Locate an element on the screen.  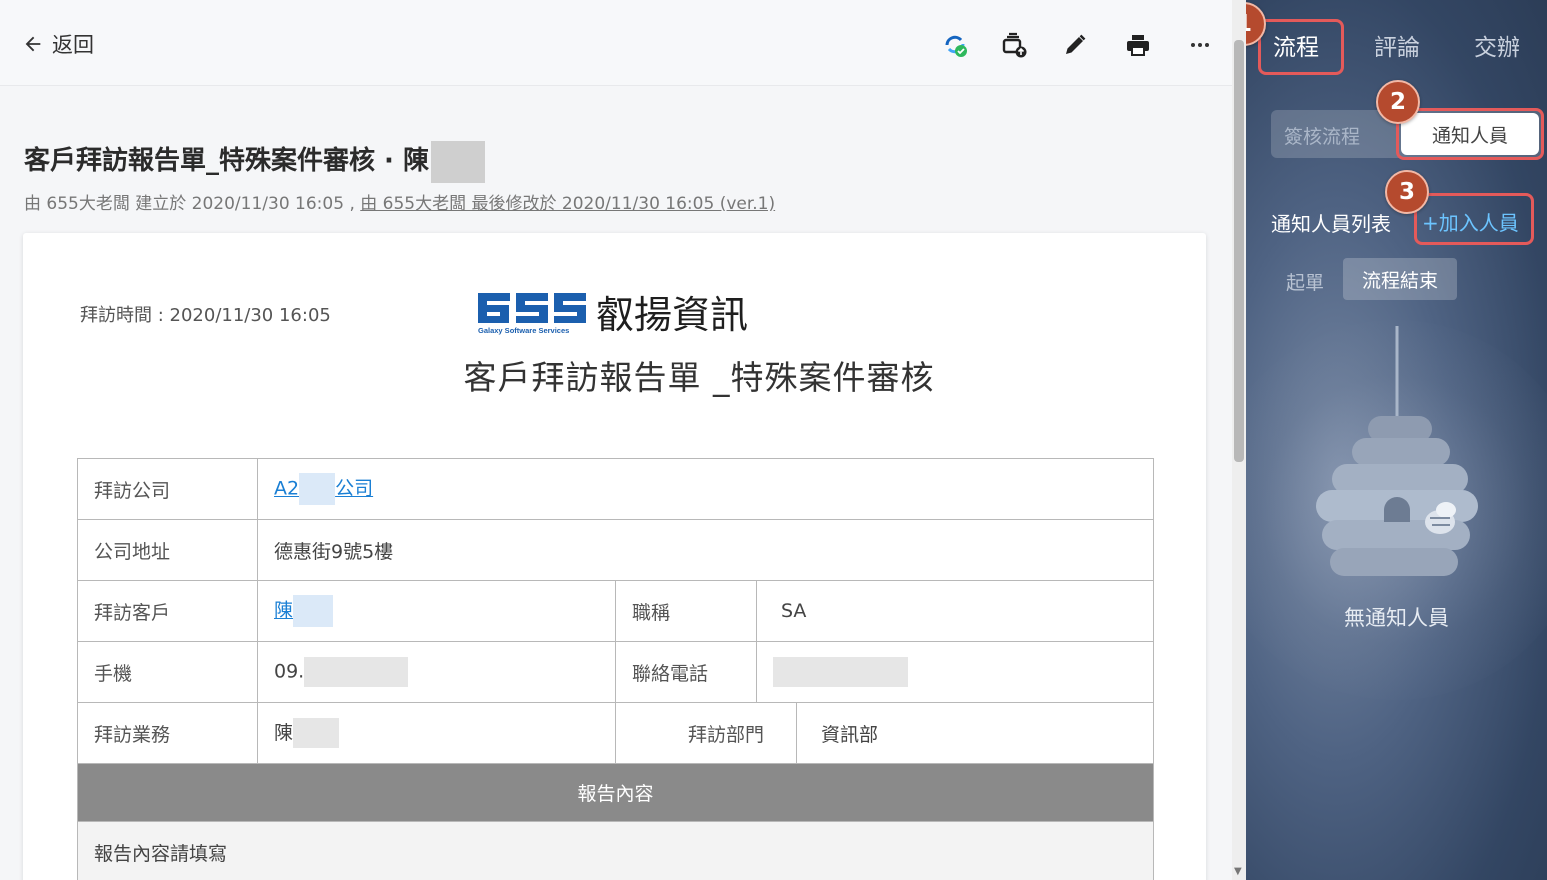
sync-check-icon is located at coordinates (956, 46).